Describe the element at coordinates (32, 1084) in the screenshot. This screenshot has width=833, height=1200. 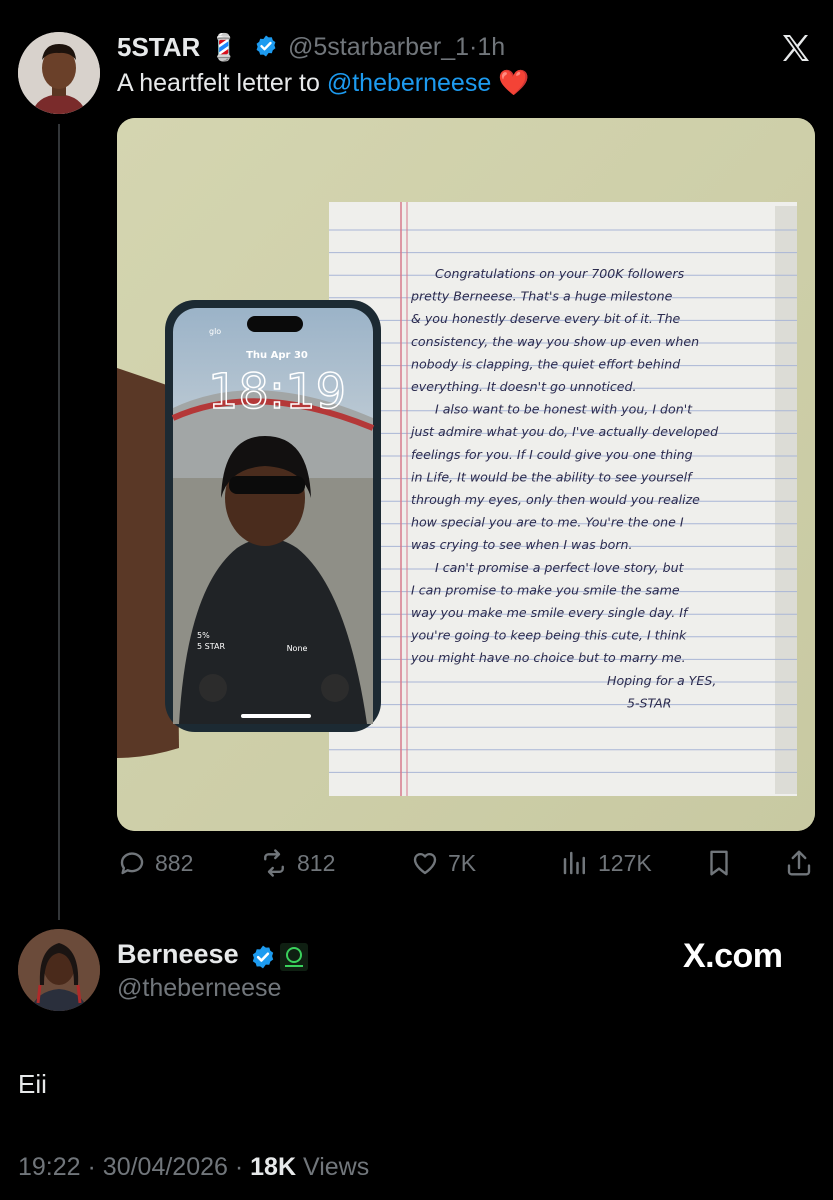
I see `reply-text: Eii` at that location.